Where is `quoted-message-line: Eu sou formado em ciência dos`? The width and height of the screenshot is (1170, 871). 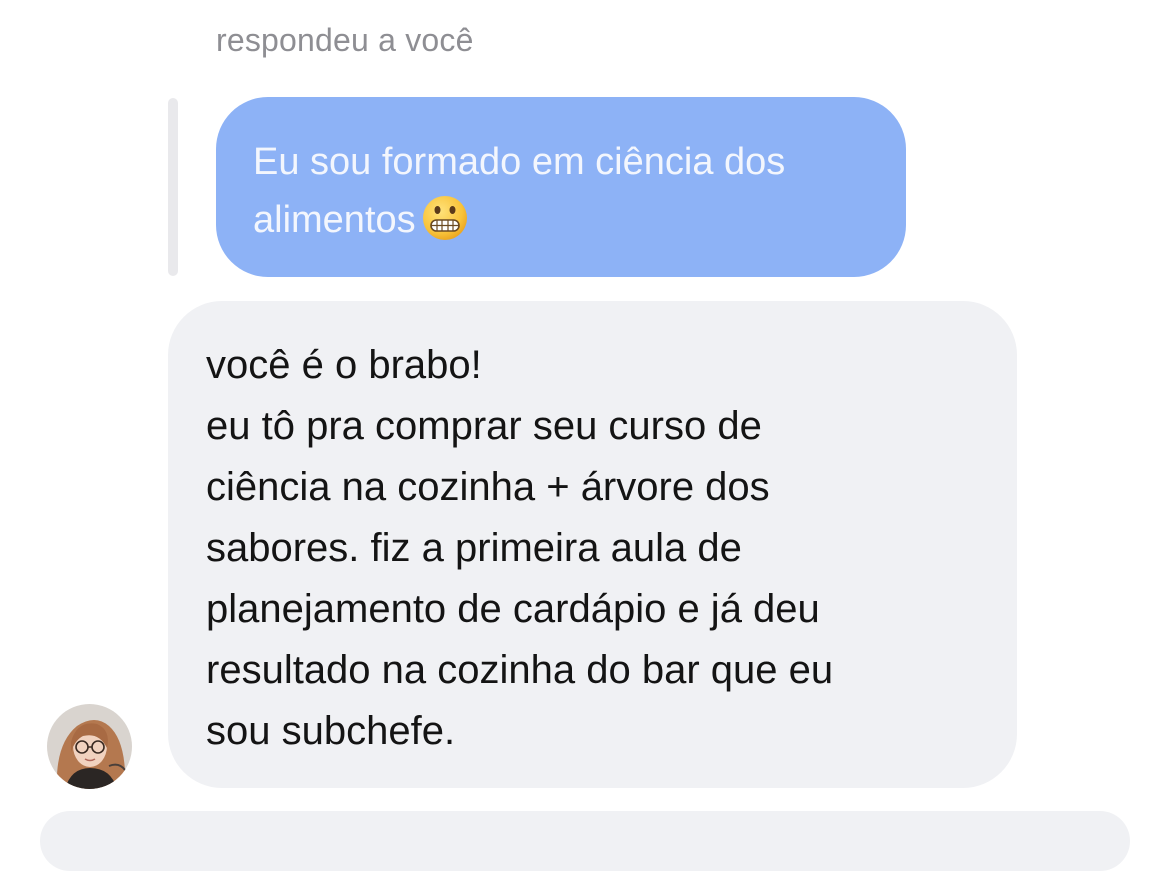
quoted-message-line: Eu sou formado em ciência dos is located at coordinates (519, 162).